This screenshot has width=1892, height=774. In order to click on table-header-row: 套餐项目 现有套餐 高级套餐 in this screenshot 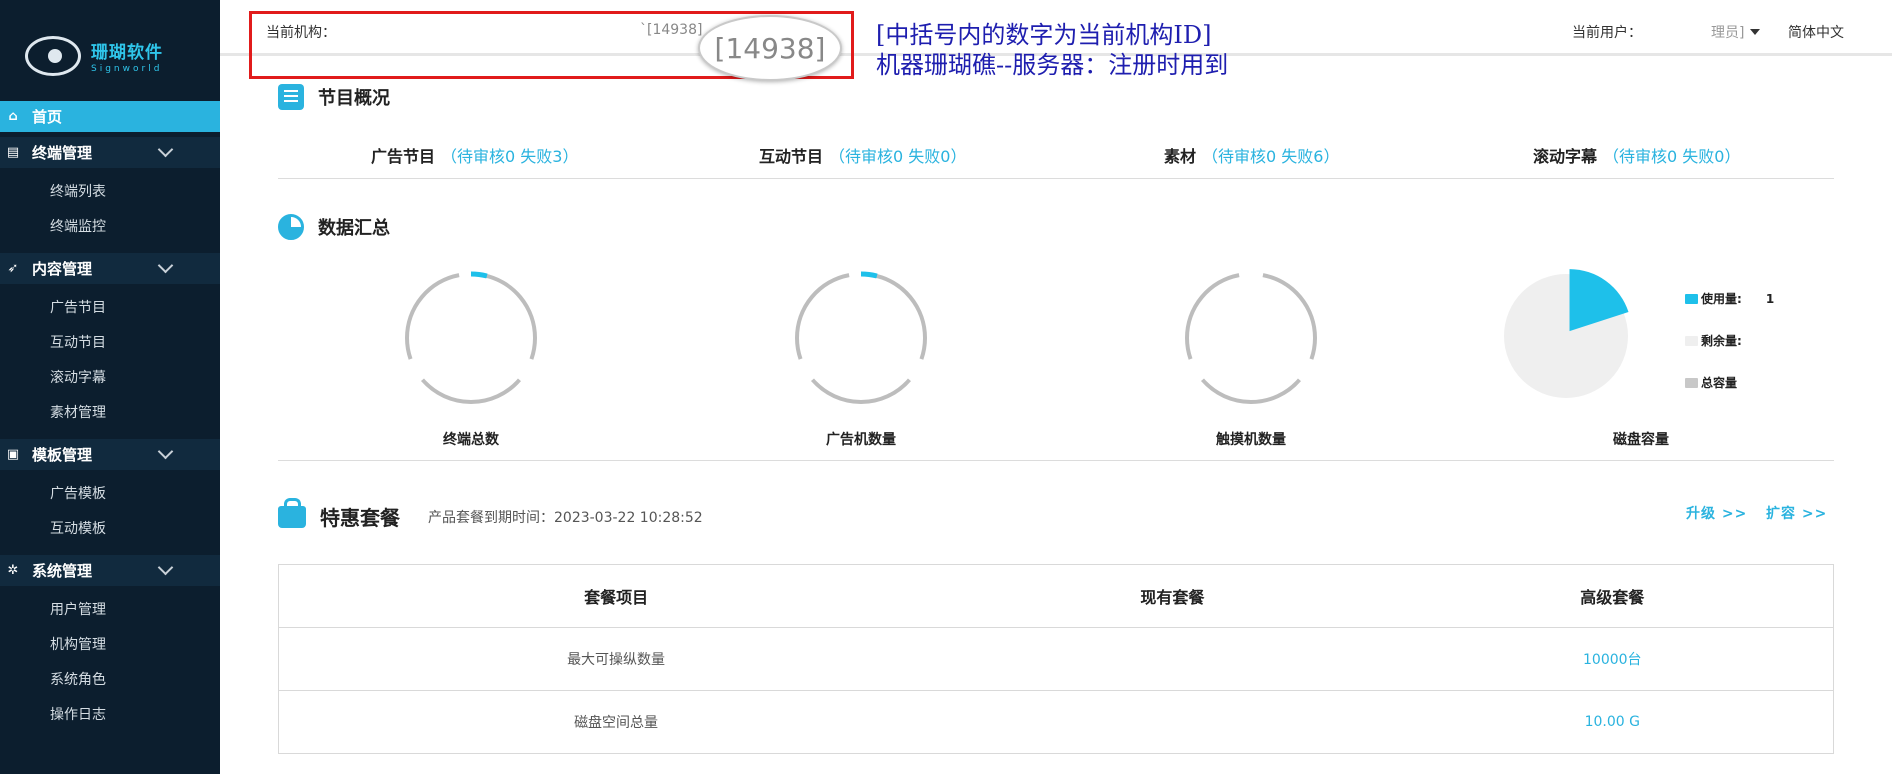, I will do `click(1056, 596)`.